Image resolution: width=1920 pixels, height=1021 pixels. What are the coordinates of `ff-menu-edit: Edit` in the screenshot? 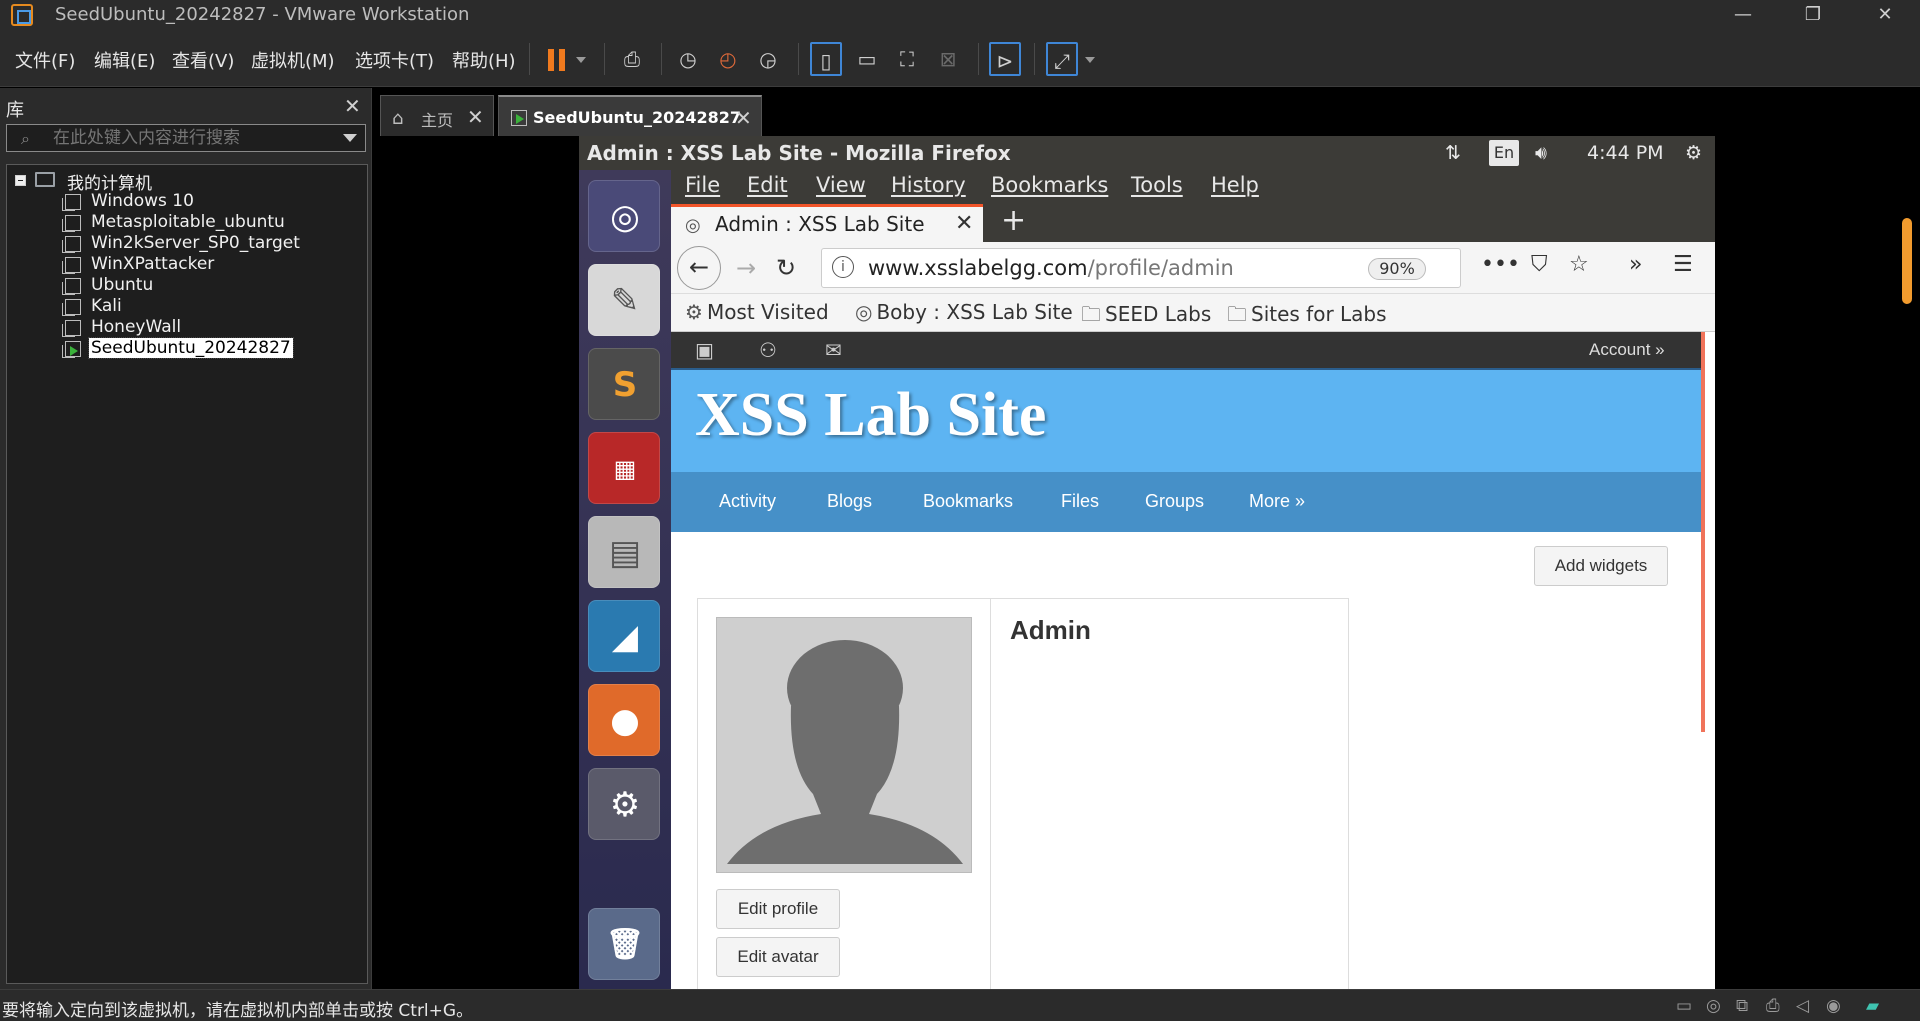 It's located at (767, 185).